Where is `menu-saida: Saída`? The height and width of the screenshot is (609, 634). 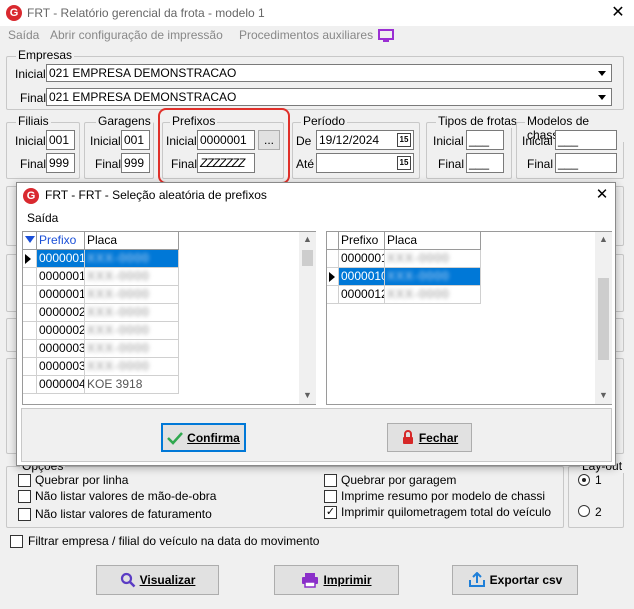 menu-saida: Saída is located at coordinates (23, 35).